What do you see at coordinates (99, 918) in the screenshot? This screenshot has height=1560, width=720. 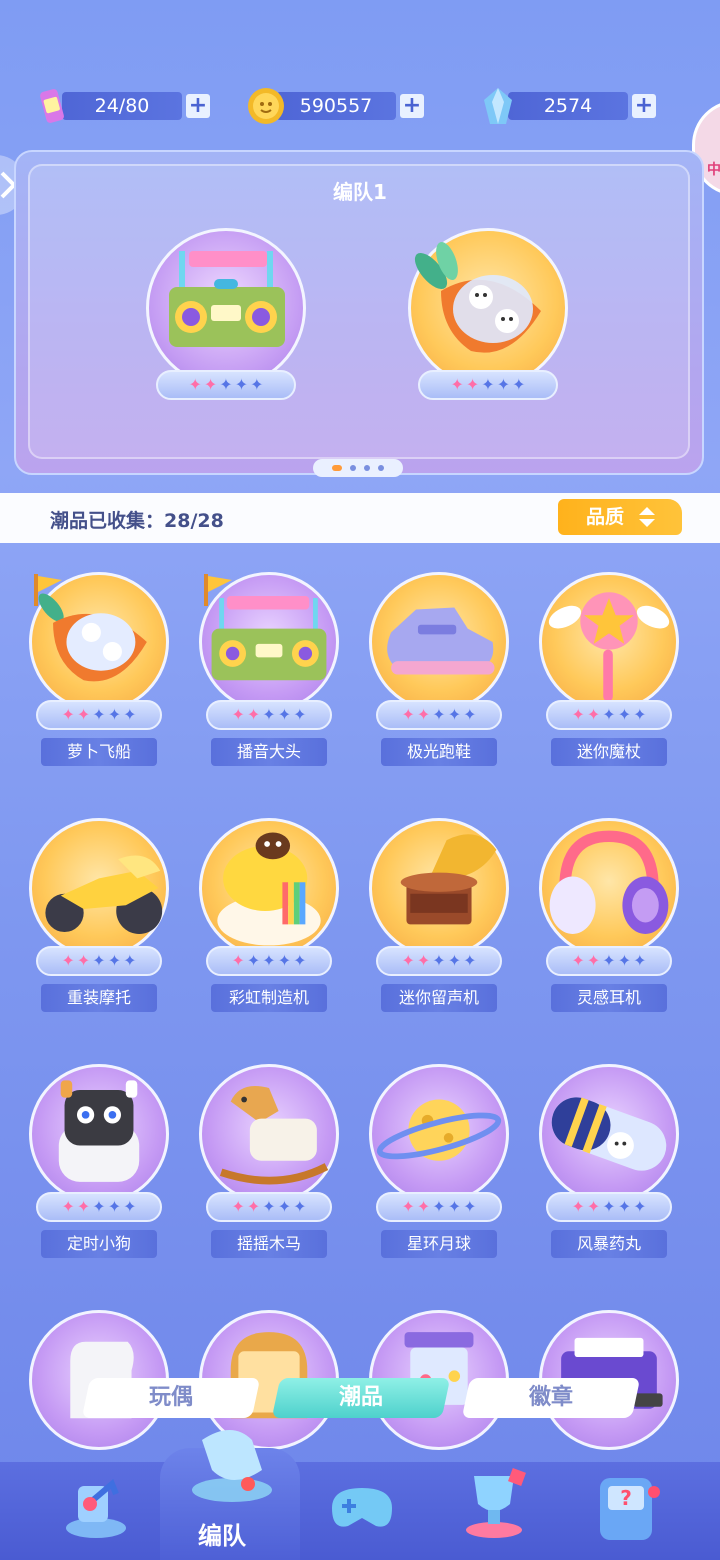 I see `item-card: ✦ ✦ ✦ ✦ ✦ 重装摩托` at bounding box center [99, 918].